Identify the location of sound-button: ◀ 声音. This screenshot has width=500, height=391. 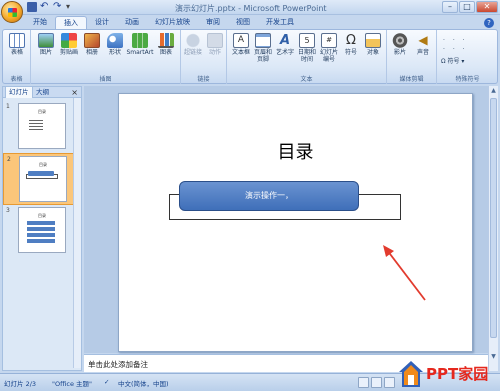
(423, 44).